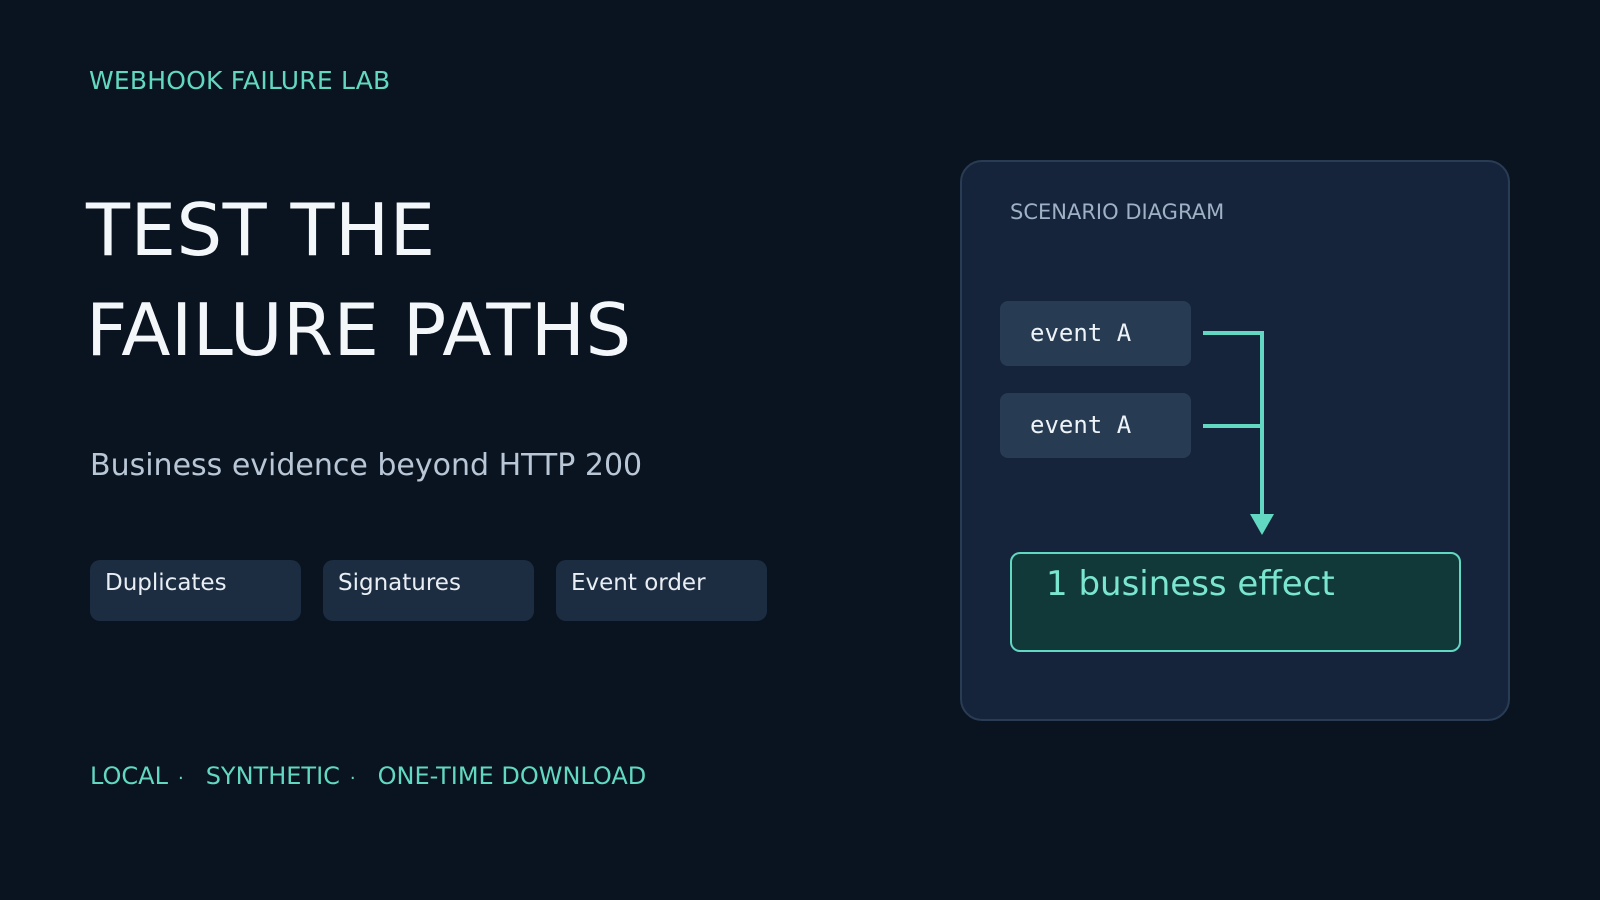 Image resolution: width=1600 pixels, height=900 pixels. Describe the element at coordinates (359, 330) in the screenshot. I see `headline-line-2: FAILURE PATHS` at that location.